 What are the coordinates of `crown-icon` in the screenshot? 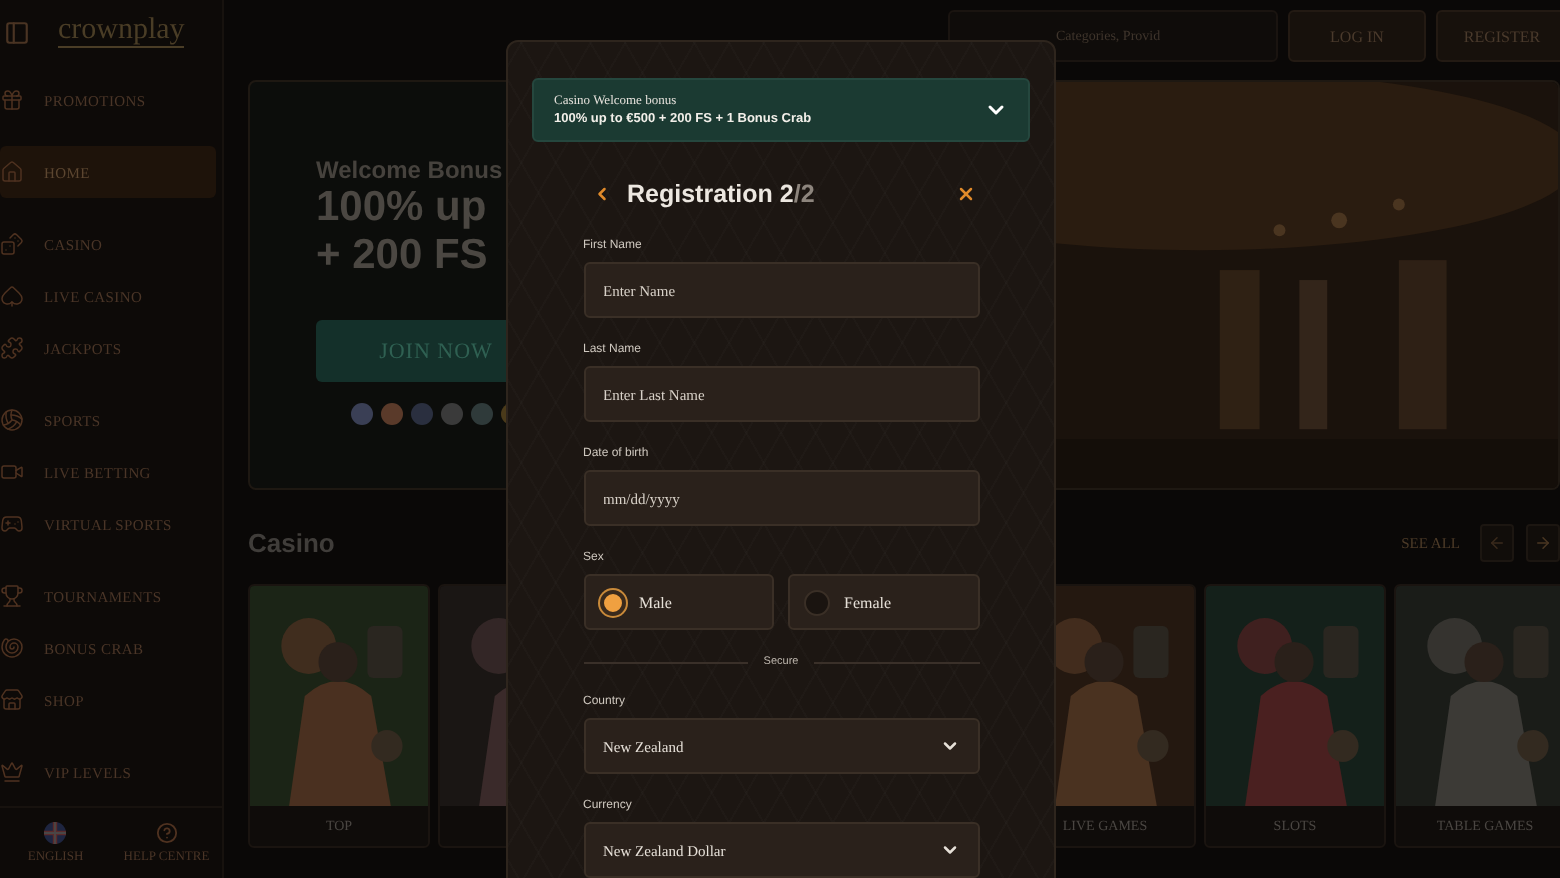 It's located at (12, 772).